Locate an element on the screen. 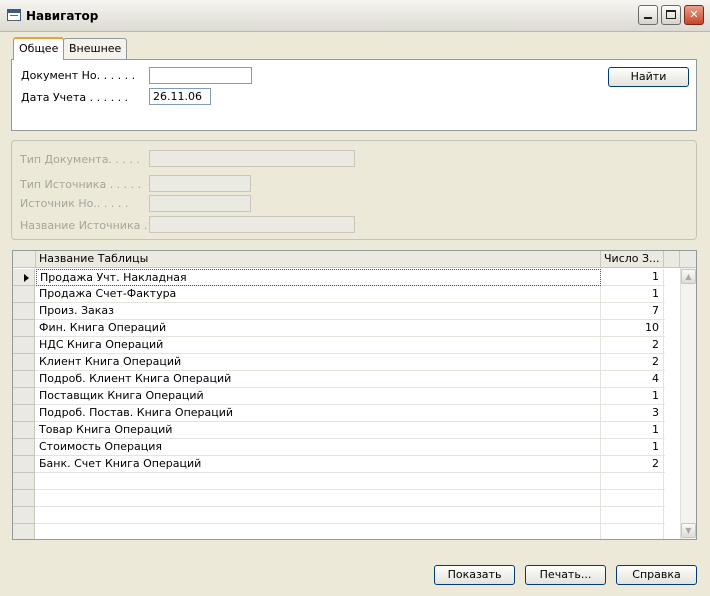 The height and width of the screenshot is (596, 710). title-bar: Навигатор ✕ is located at coordinates (355, 16).